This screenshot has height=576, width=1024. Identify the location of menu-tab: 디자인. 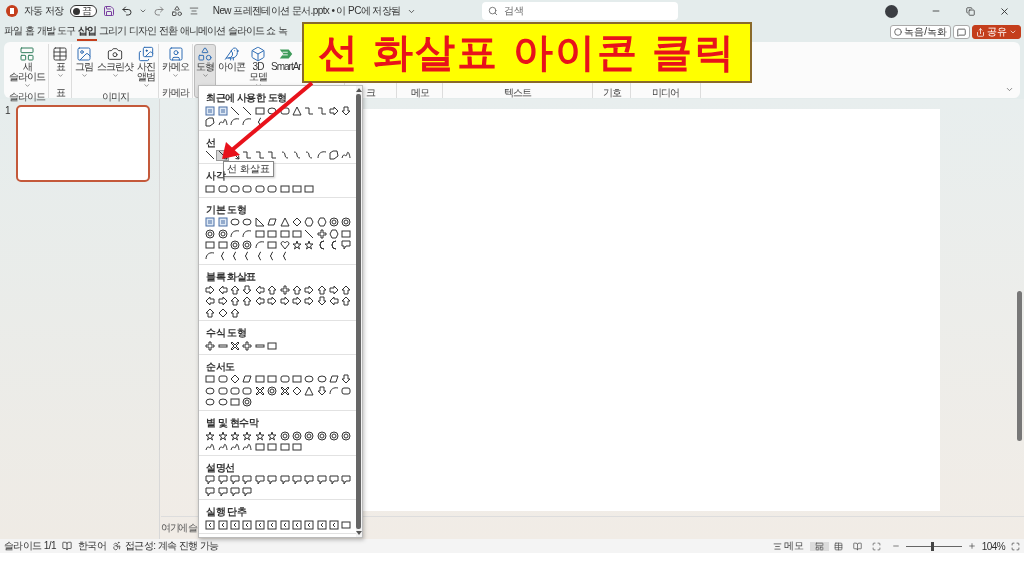
(142, 32).